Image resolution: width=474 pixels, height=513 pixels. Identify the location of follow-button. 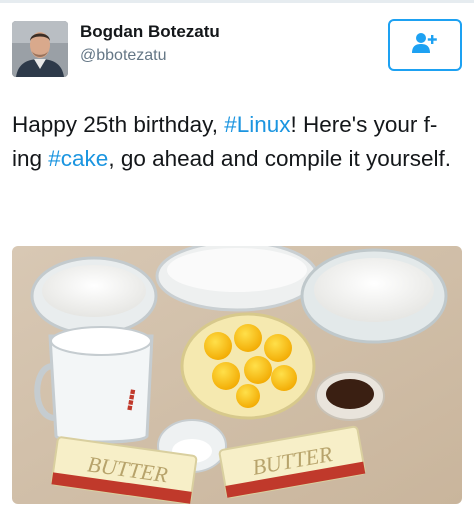
(425, 45).